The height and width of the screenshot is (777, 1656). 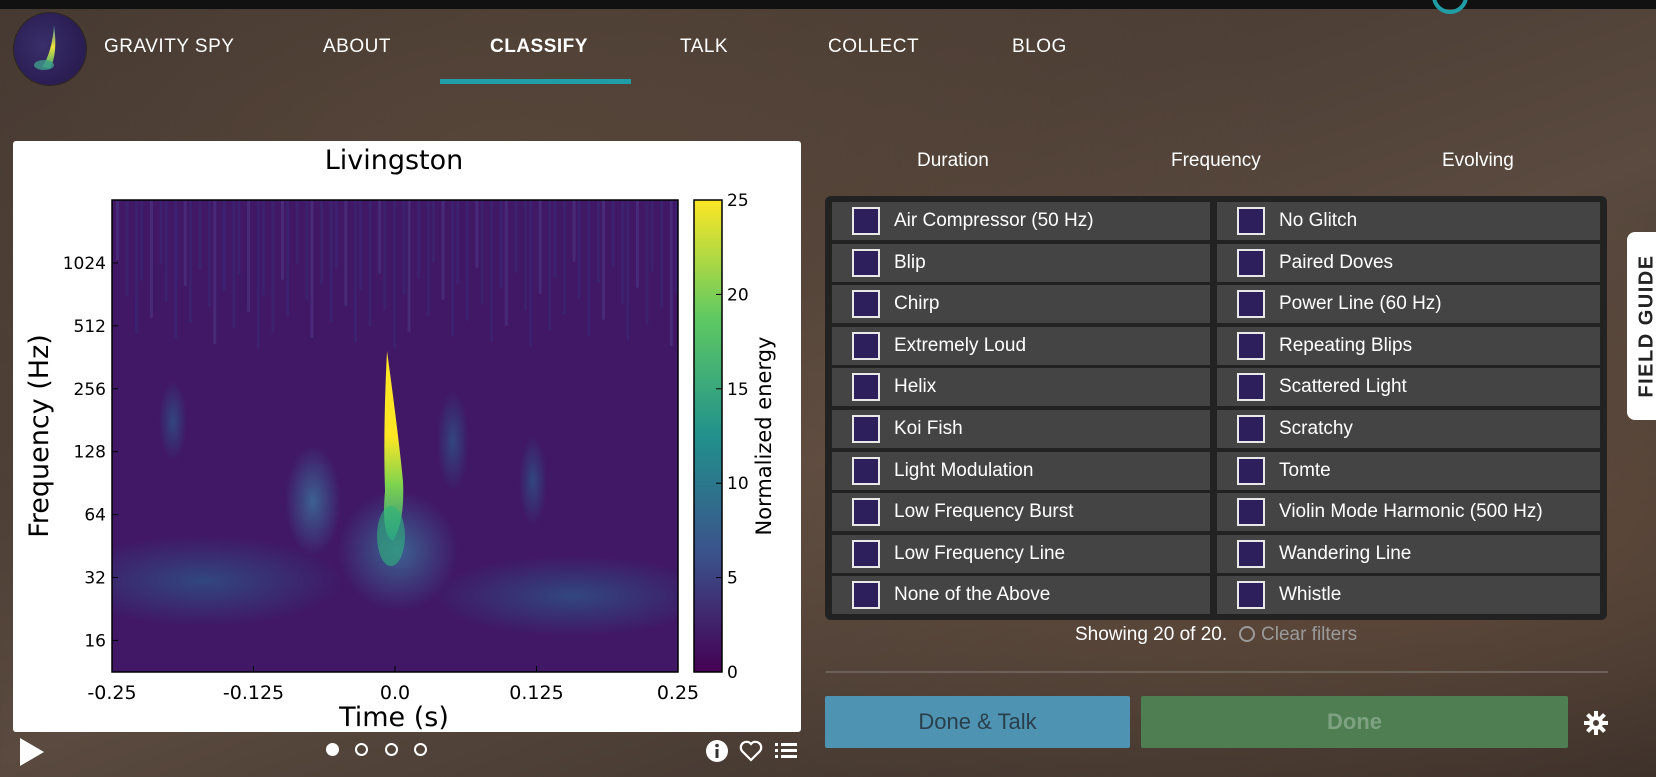 What do you see at coordinates (95, 516) in the screenshot?
I see `y-tick-label: 64` at bounding box center [95, 516].